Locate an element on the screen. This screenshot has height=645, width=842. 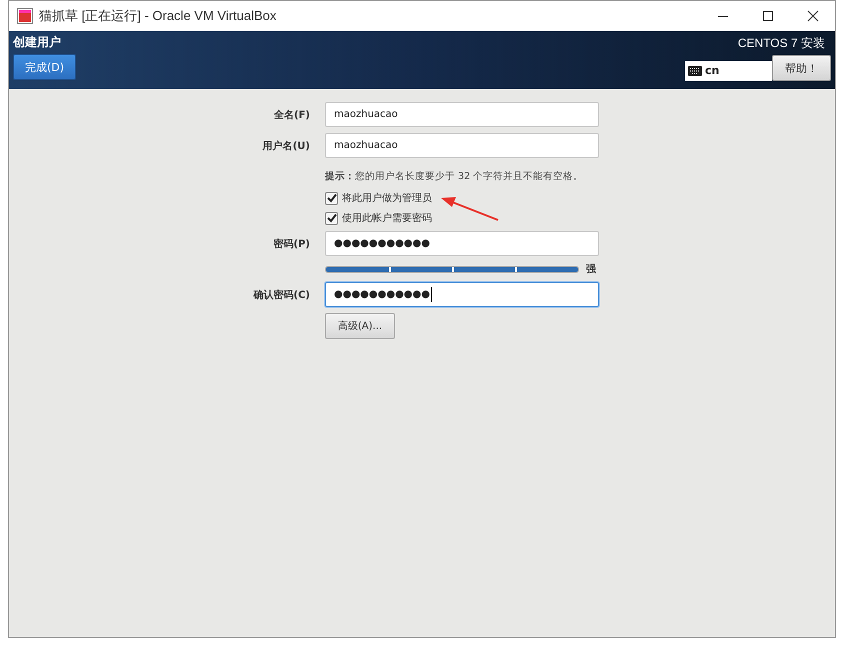
app-icon is located at coordinates (25, 16).